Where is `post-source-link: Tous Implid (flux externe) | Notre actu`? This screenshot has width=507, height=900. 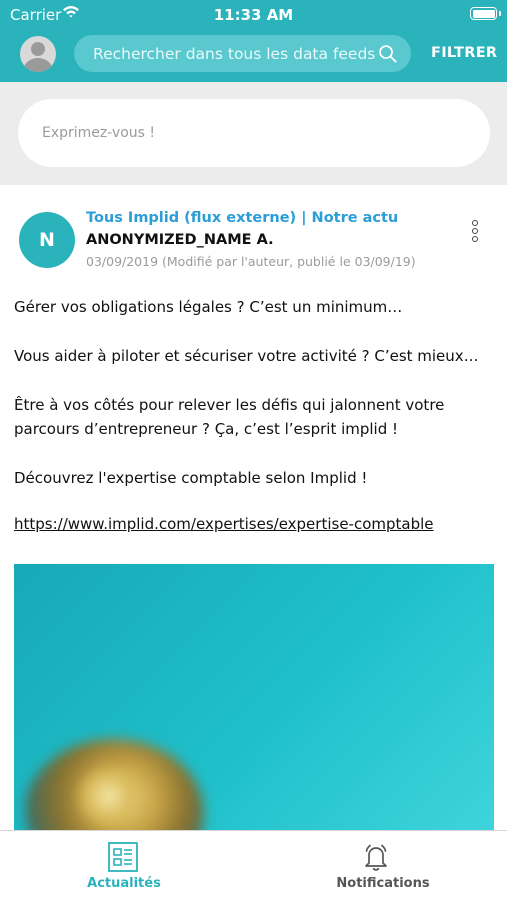
post-source-link: Tous Implid (flux externe) | Notre actu is located at coordinates (242, 218).